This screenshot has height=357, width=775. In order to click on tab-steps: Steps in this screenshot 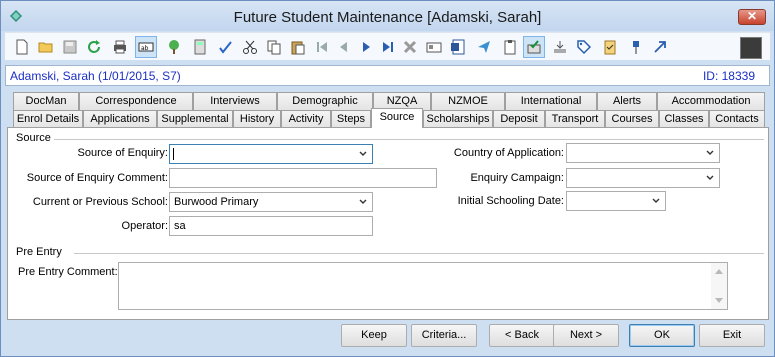, I will do `click(351, 119)`.